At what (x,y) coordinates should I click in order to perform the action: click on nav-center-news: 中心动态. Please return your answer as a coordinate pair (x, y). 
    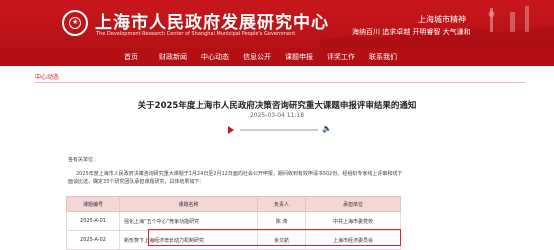
    Looking at the image, I should click on (215, 57).